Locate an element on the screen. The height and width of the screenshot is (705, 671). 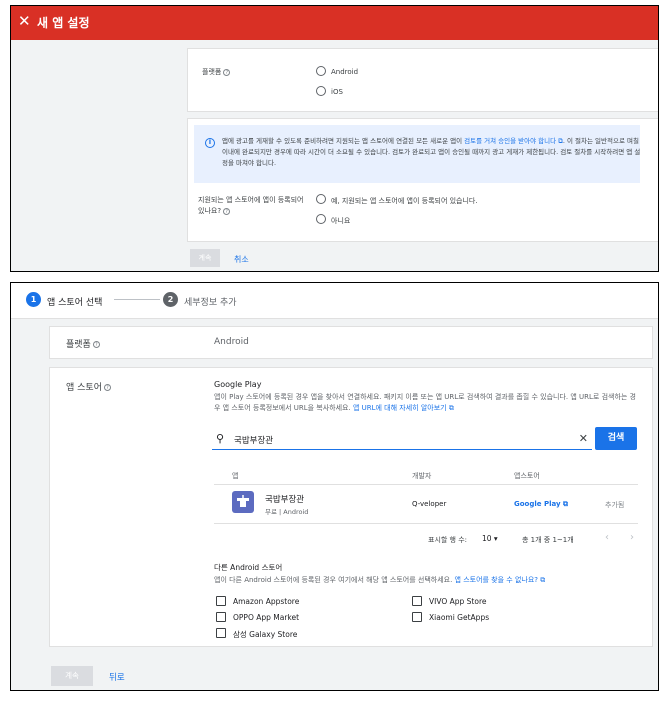
checkbox-vivo is located at coordinates (417, 601).